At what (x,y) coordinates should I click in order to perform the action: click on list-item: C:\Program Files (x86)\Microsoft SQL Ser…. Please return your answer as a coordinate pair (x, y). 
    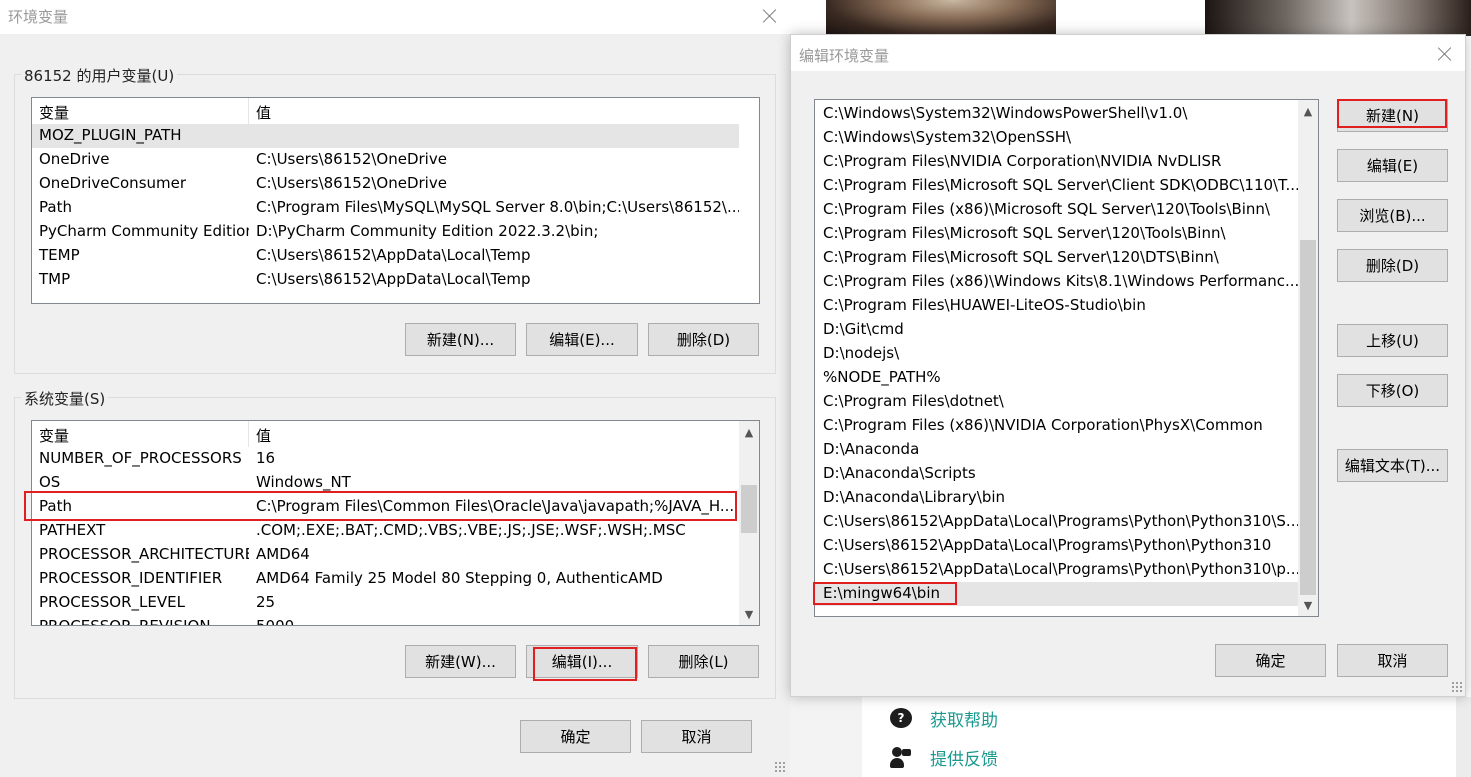
    Looking at the image, I should click on (1056, 210).